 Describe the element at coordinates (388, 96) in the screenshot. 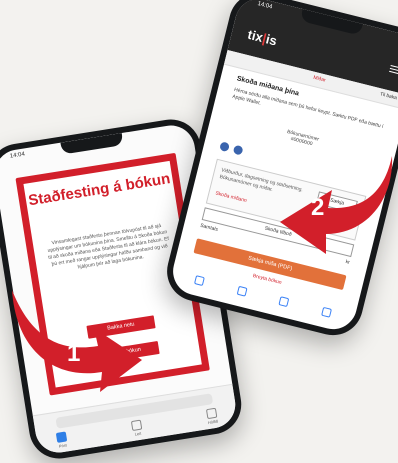

I see `subnav-back: Til baka` at that location.